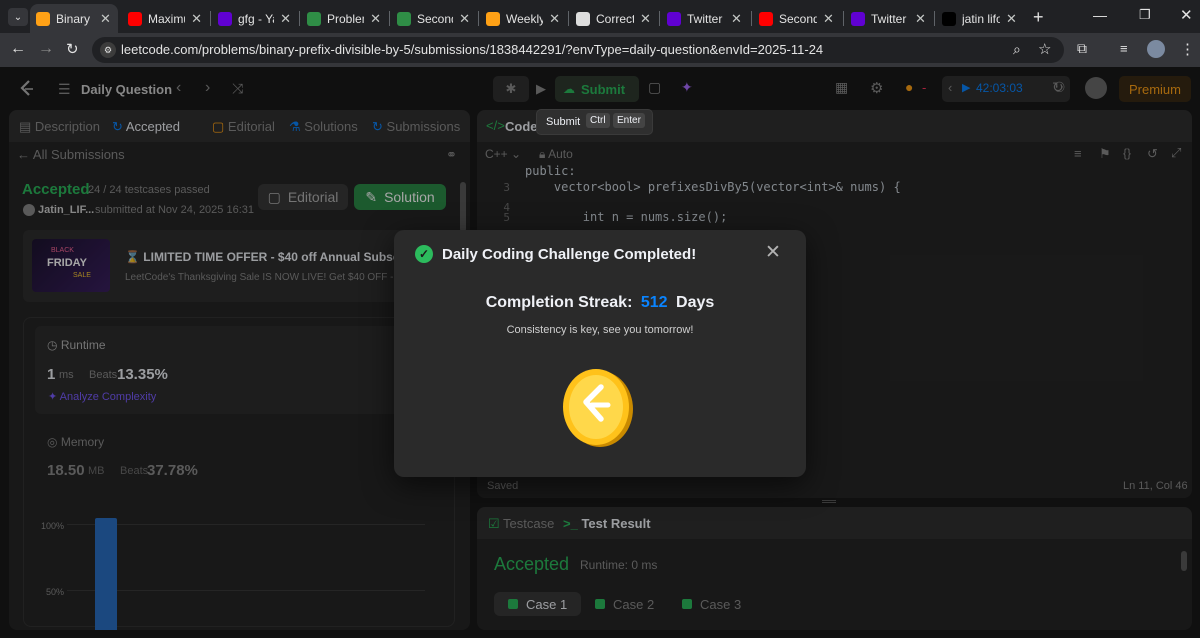 Image resolution: width=1200 pixels, height=638 pixels. Describe the element at coordinates (773, 252) in the screenshot. I see `close-icon: ✕` at that location.